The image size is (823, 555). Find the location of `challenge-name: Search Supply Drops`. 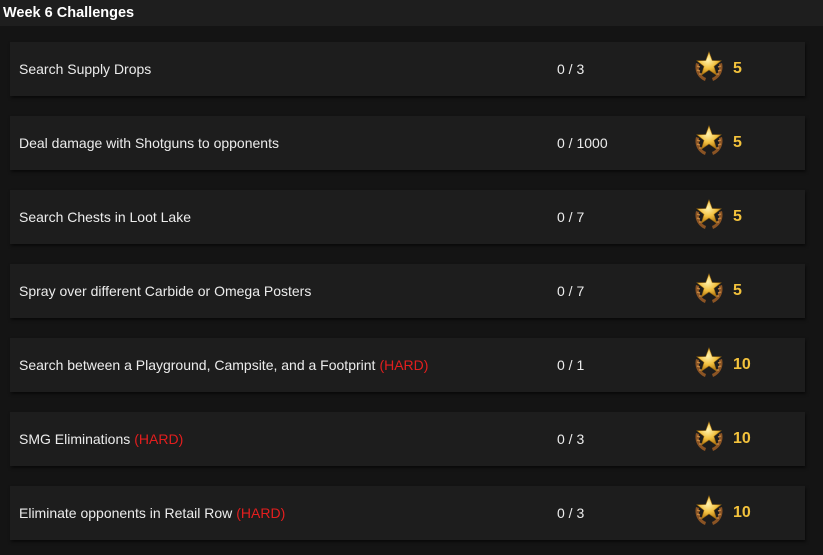

challenge-name: Search Supply Drops is located at coordinates (85, 69).